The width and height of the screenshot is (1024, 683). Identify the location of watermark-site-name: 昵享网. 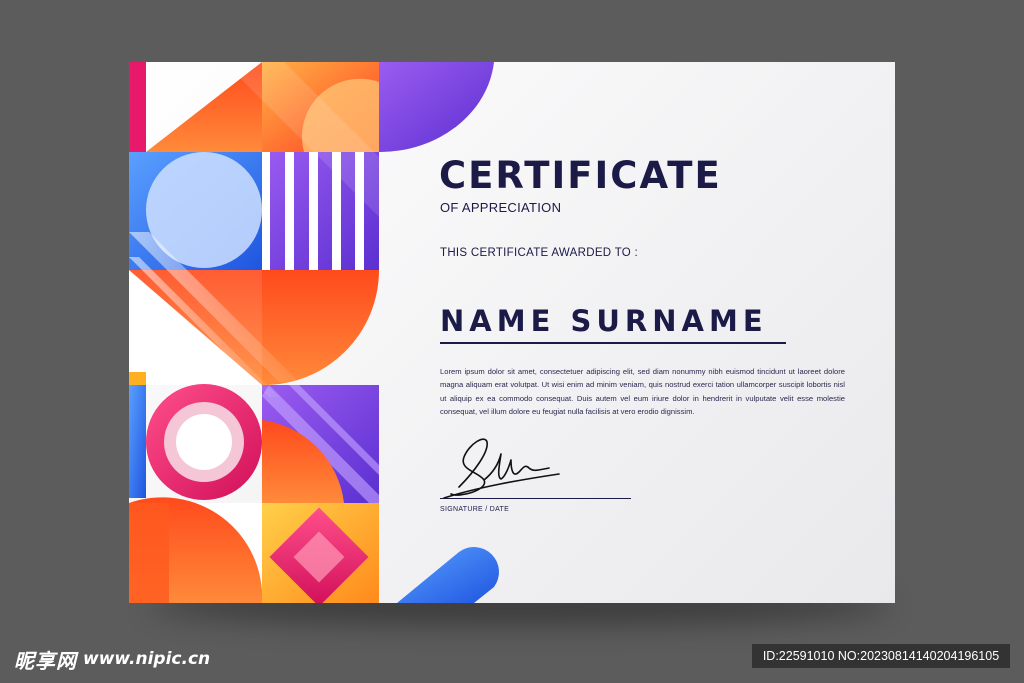
(45, 660).